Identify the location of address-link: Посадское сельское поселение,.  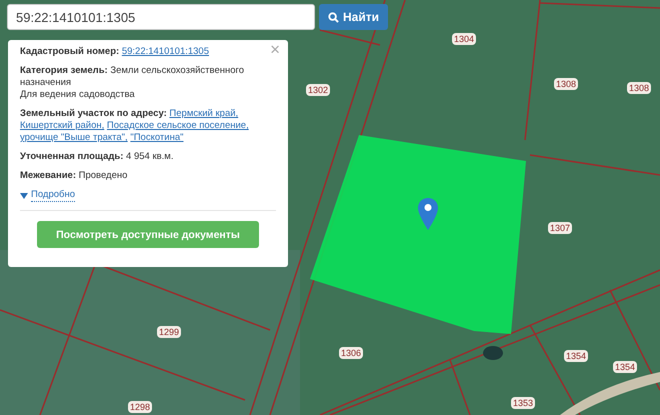
(177, 125).